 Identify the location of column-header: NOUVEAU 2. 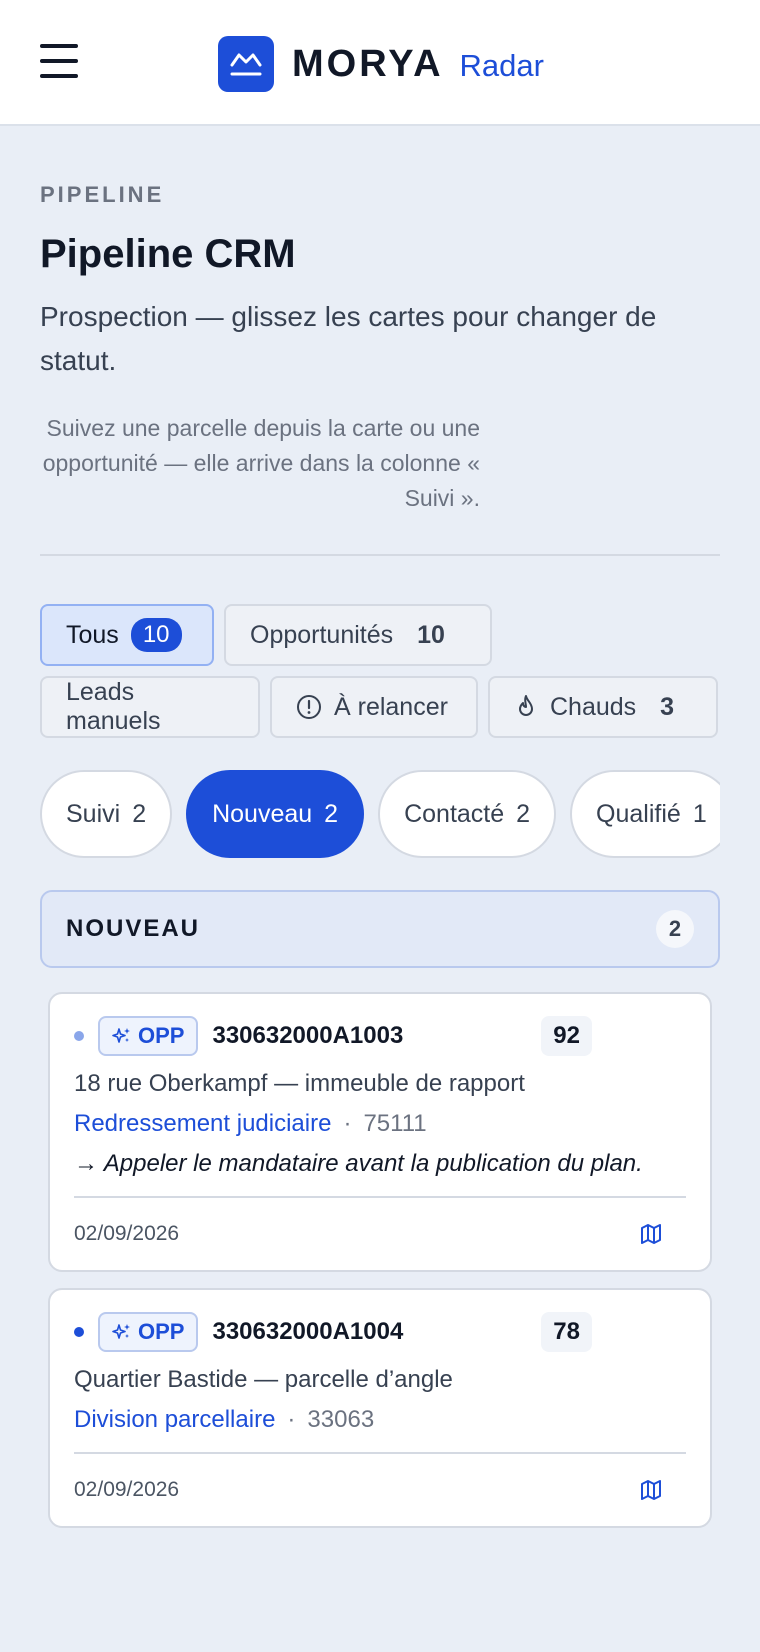
(380, 929).